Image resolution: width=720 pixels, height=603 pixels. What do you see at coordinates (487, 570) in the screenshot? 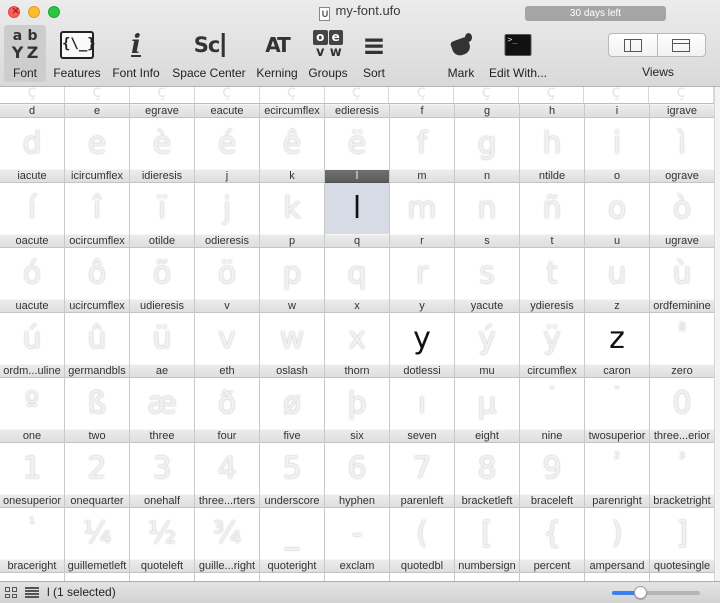
I see `glyph-cell: numbersign#` at bounding box center [487, 570].